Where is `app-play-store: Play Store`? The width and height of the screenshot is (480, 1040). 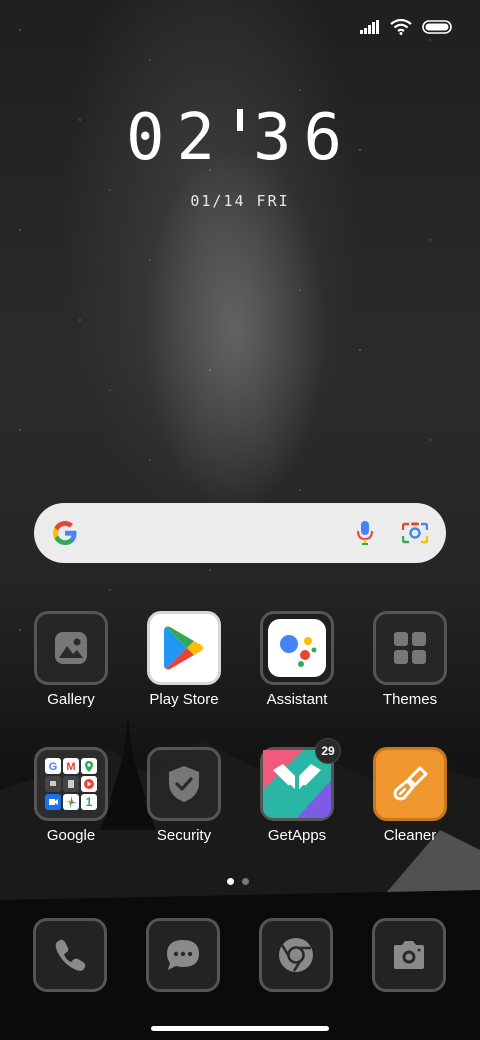 app-play-store: Play Store is located at coordinates (184, 659).